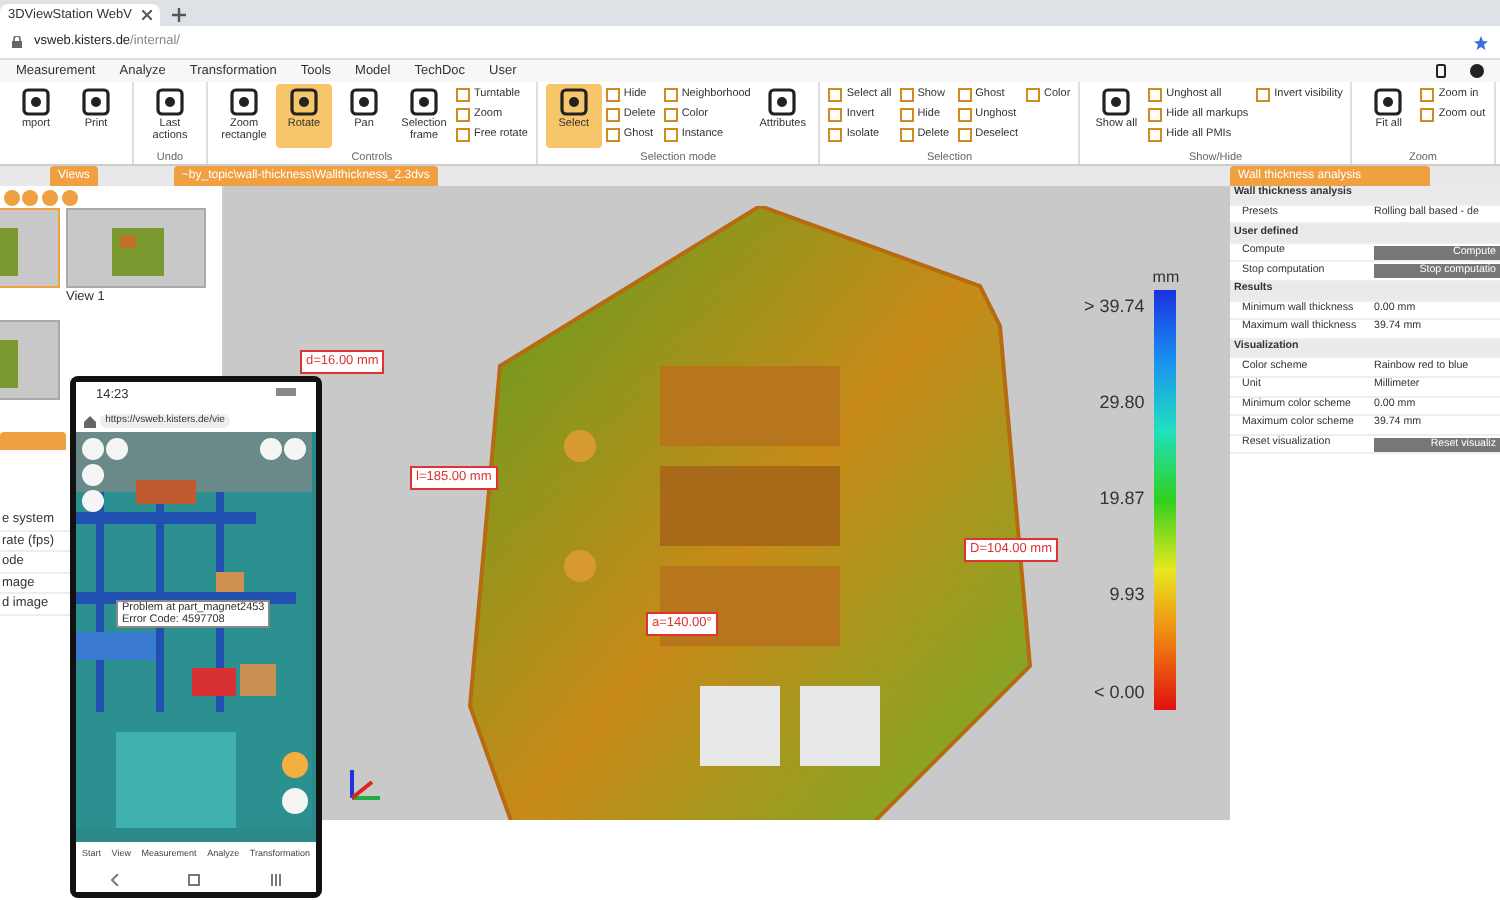 The height and width of the screenshot is (900, 1500). I want to click on new-tab-icon, so click(179, 15).